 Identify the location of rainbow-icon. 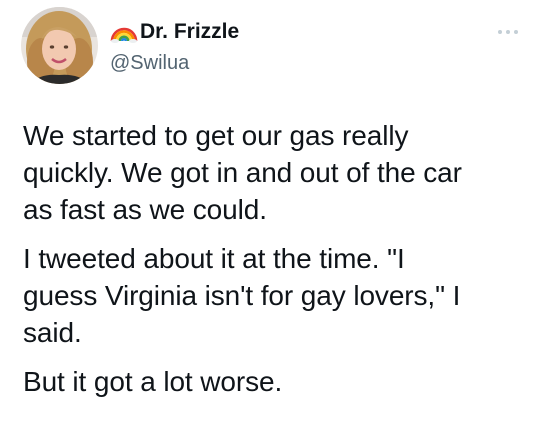
(124, 32).